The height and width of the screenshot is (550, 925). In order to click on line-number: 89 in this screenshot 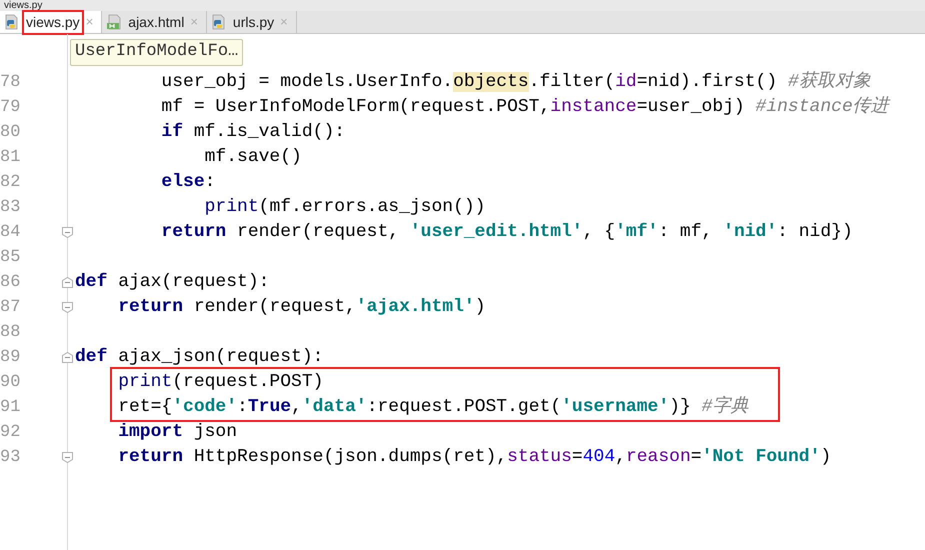, I will do `click(10, 357)`.